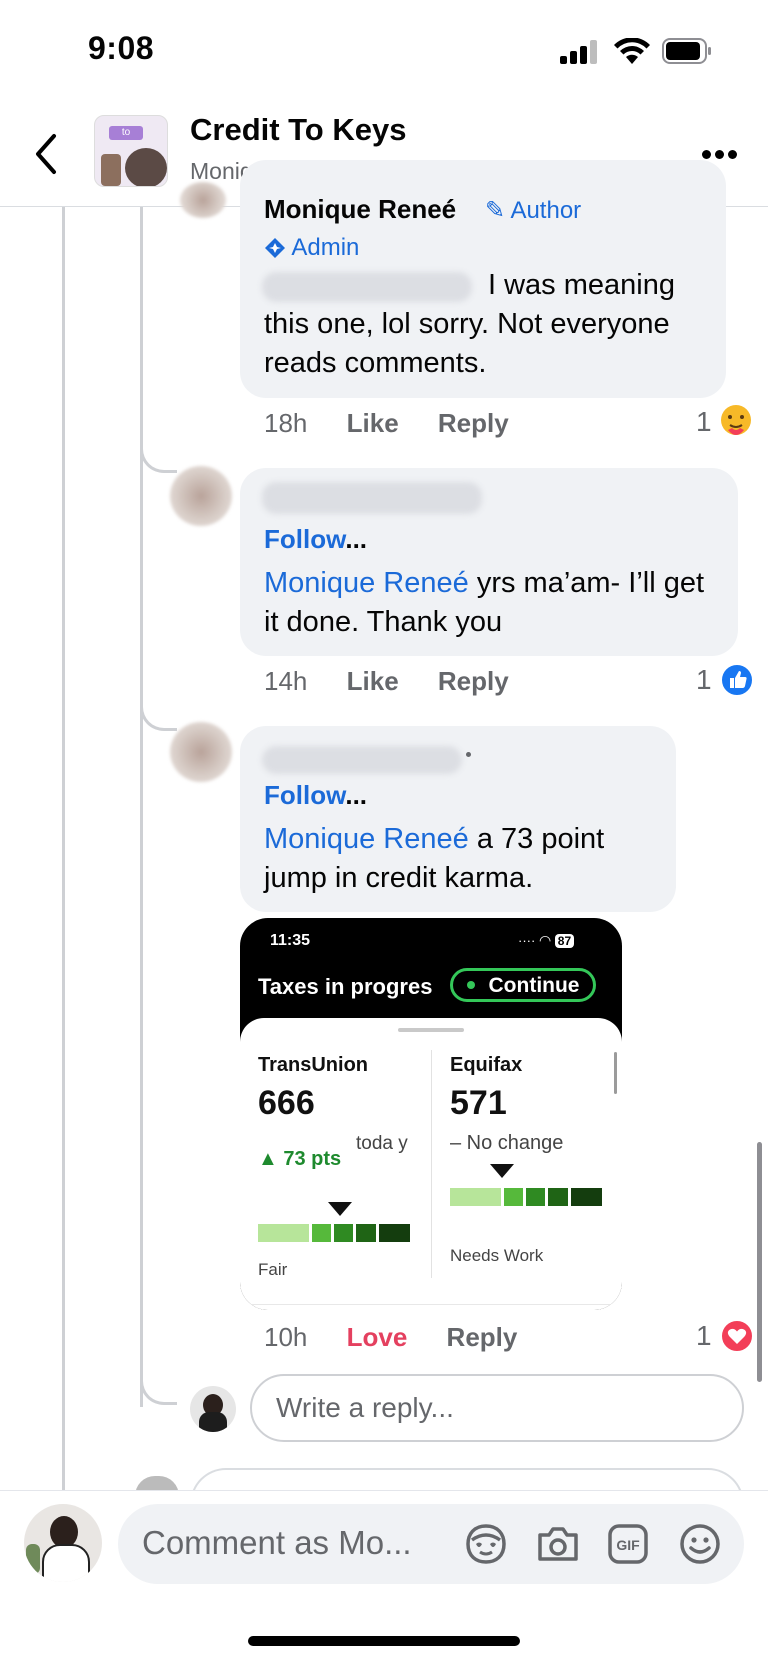 This screenshot has height=1663, width=768. Describe the element at coordinates (564, 941) in the screenshot. I see `attachment-battery: 87` at that location.